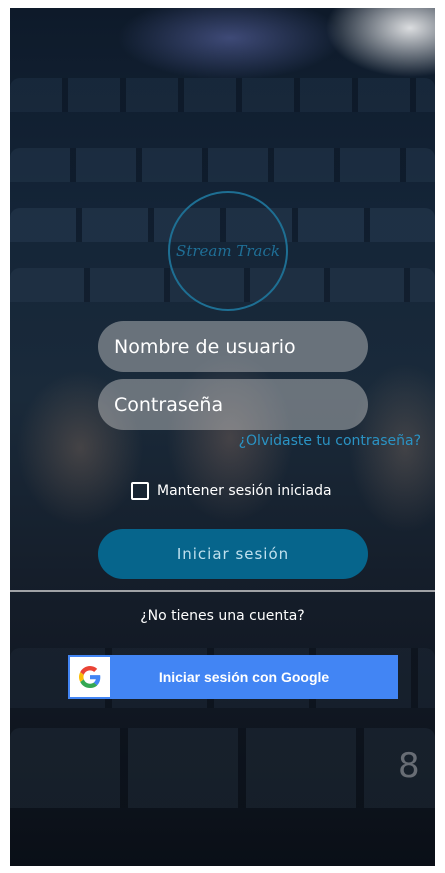 The height and width of the screenshot is (873, 445). I want to click on forgot-password-link: ¿Olvidaste tu contraseña?, so click(330, 441).